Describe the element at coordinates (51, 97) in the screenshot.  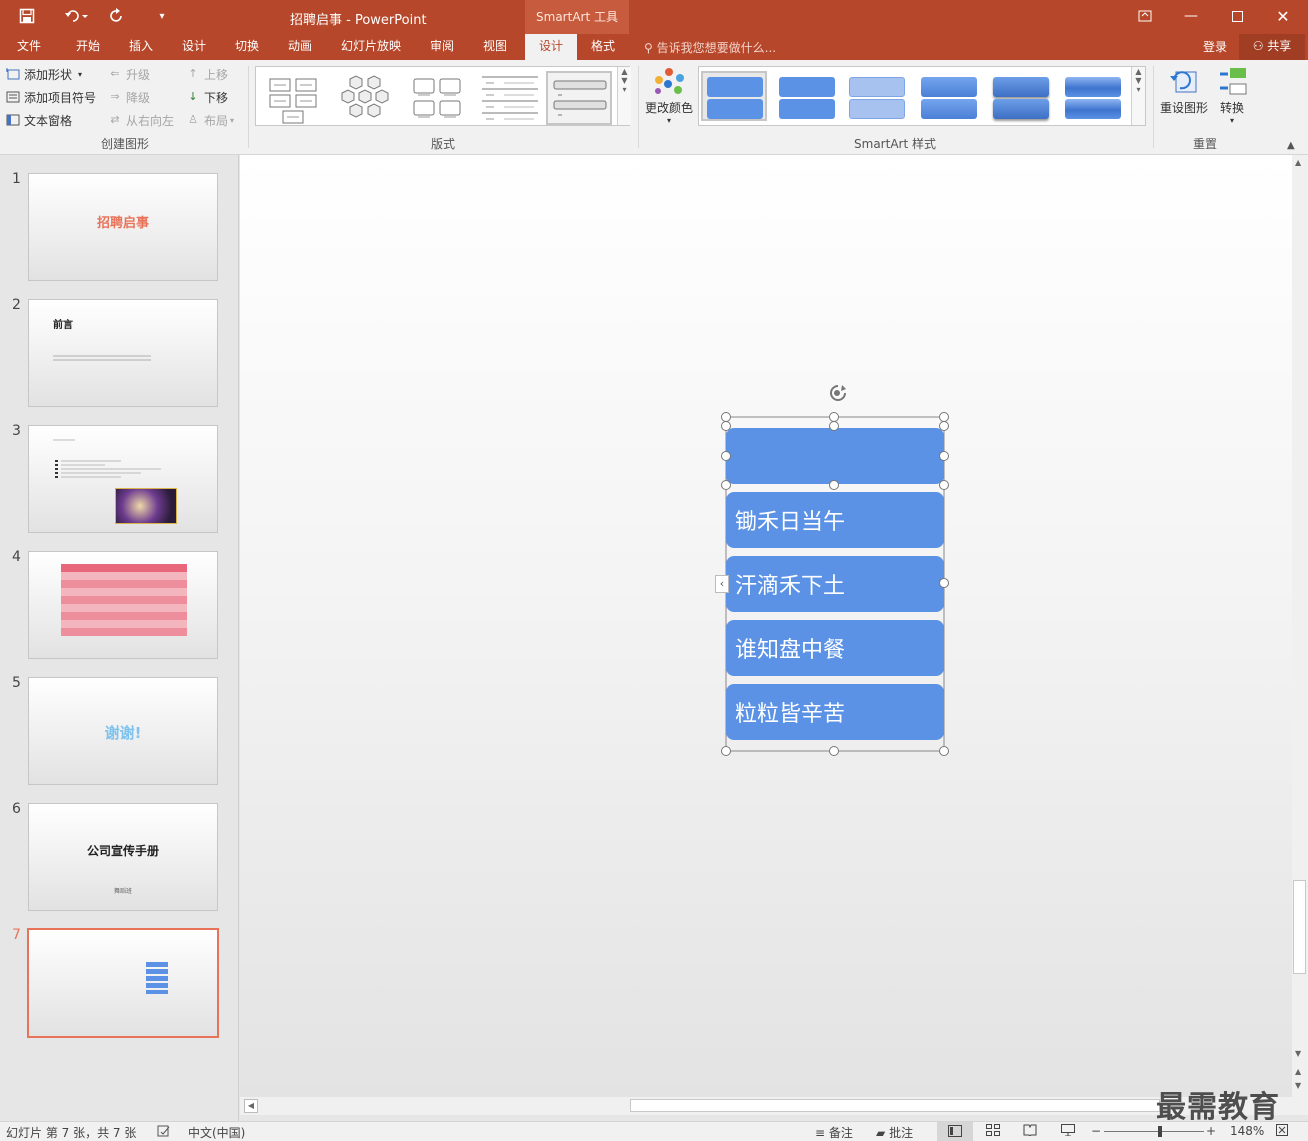
I see `add-bullet-button: 添加项目符号` at that location.